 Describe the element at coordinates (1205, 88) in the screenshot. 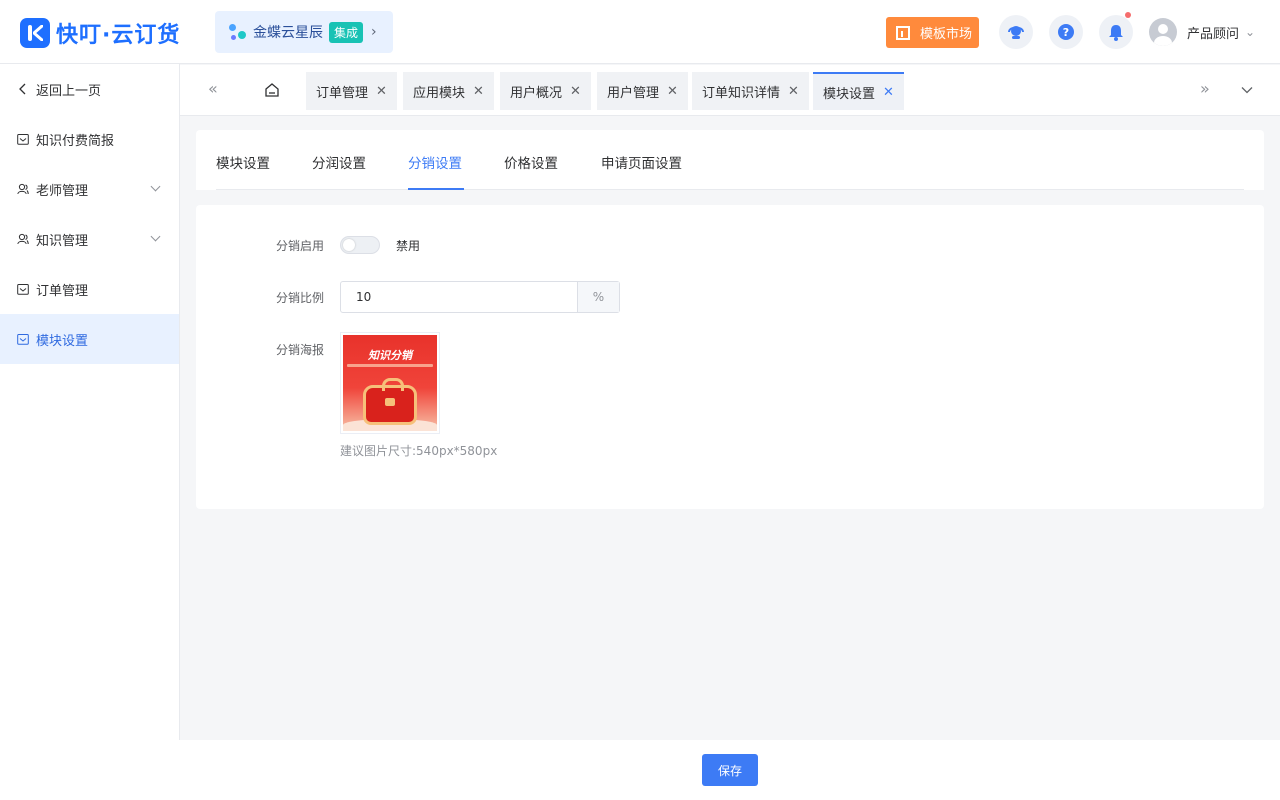

I see `double-chevron-right-icon: »` at that location.